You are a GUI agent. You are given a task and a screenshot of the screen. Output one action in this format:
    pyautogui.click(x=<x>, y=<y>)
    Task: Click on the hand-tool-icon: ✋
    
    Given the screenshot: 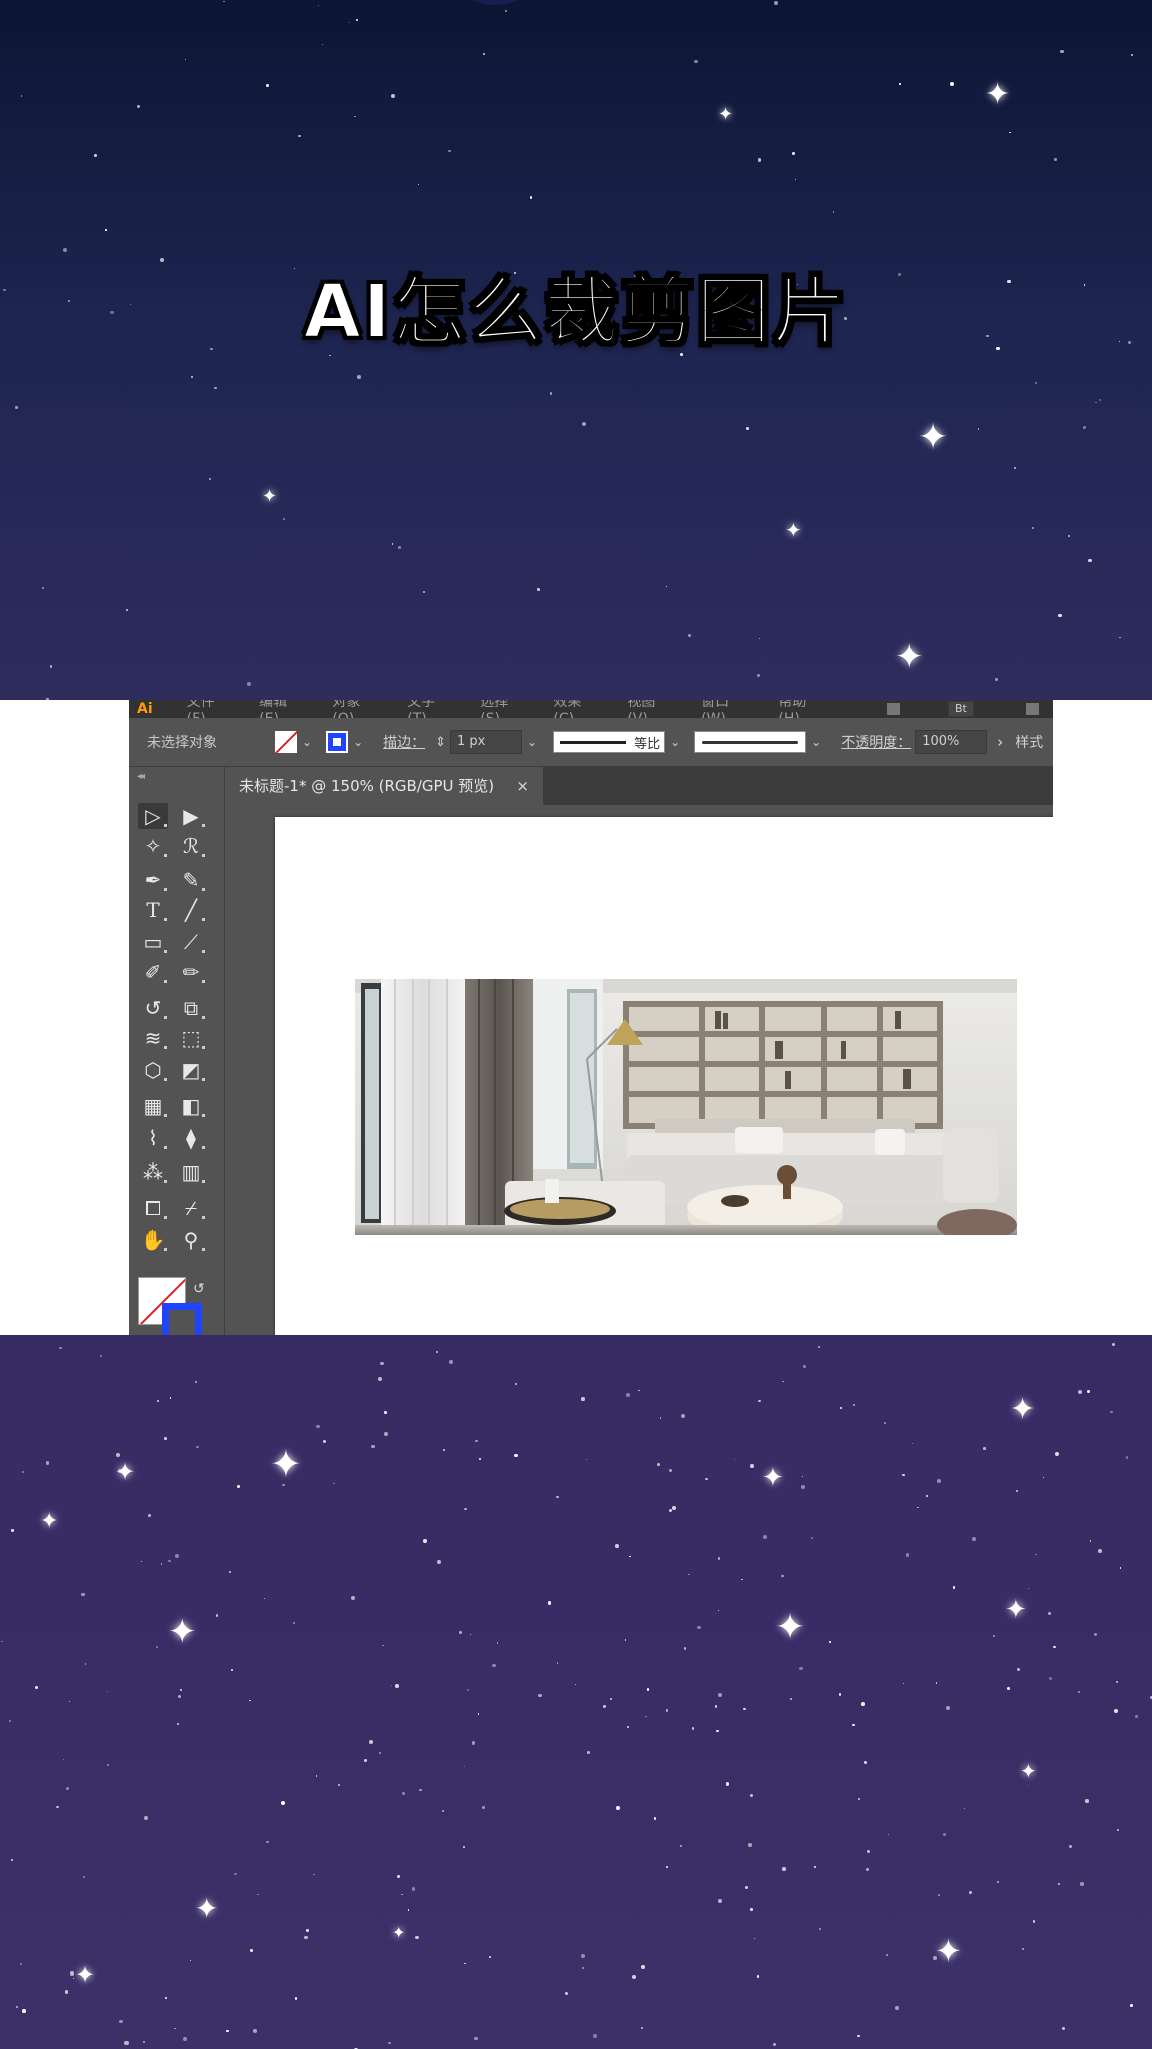 What is the action you would take?
    pyautogui.click(x=153, y=1240)
    